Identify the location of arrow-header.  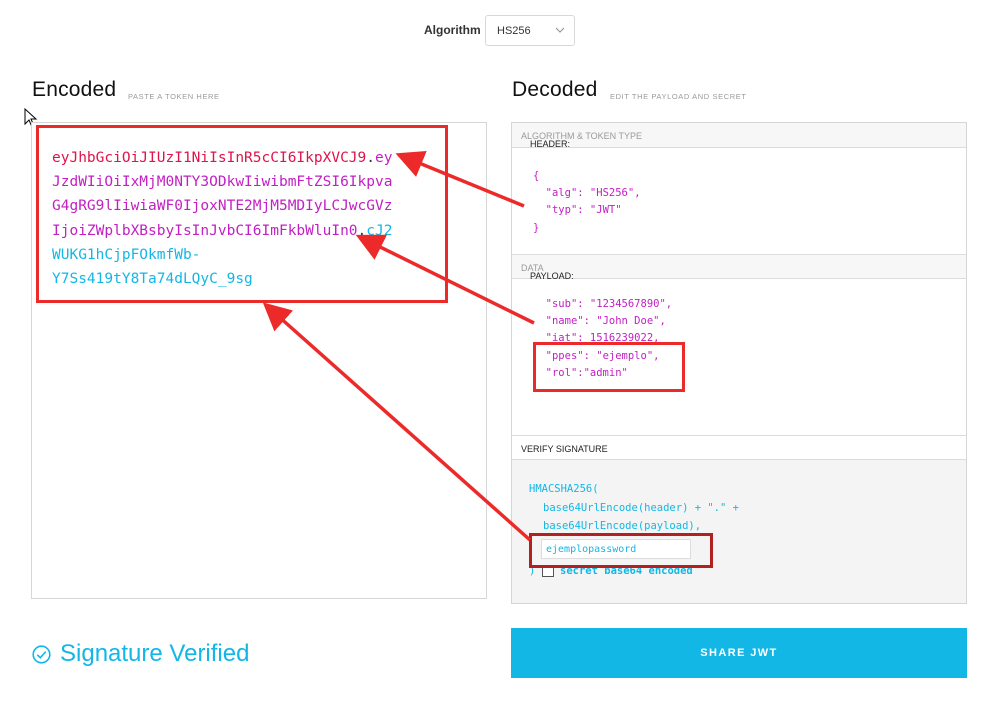
(460, 179).